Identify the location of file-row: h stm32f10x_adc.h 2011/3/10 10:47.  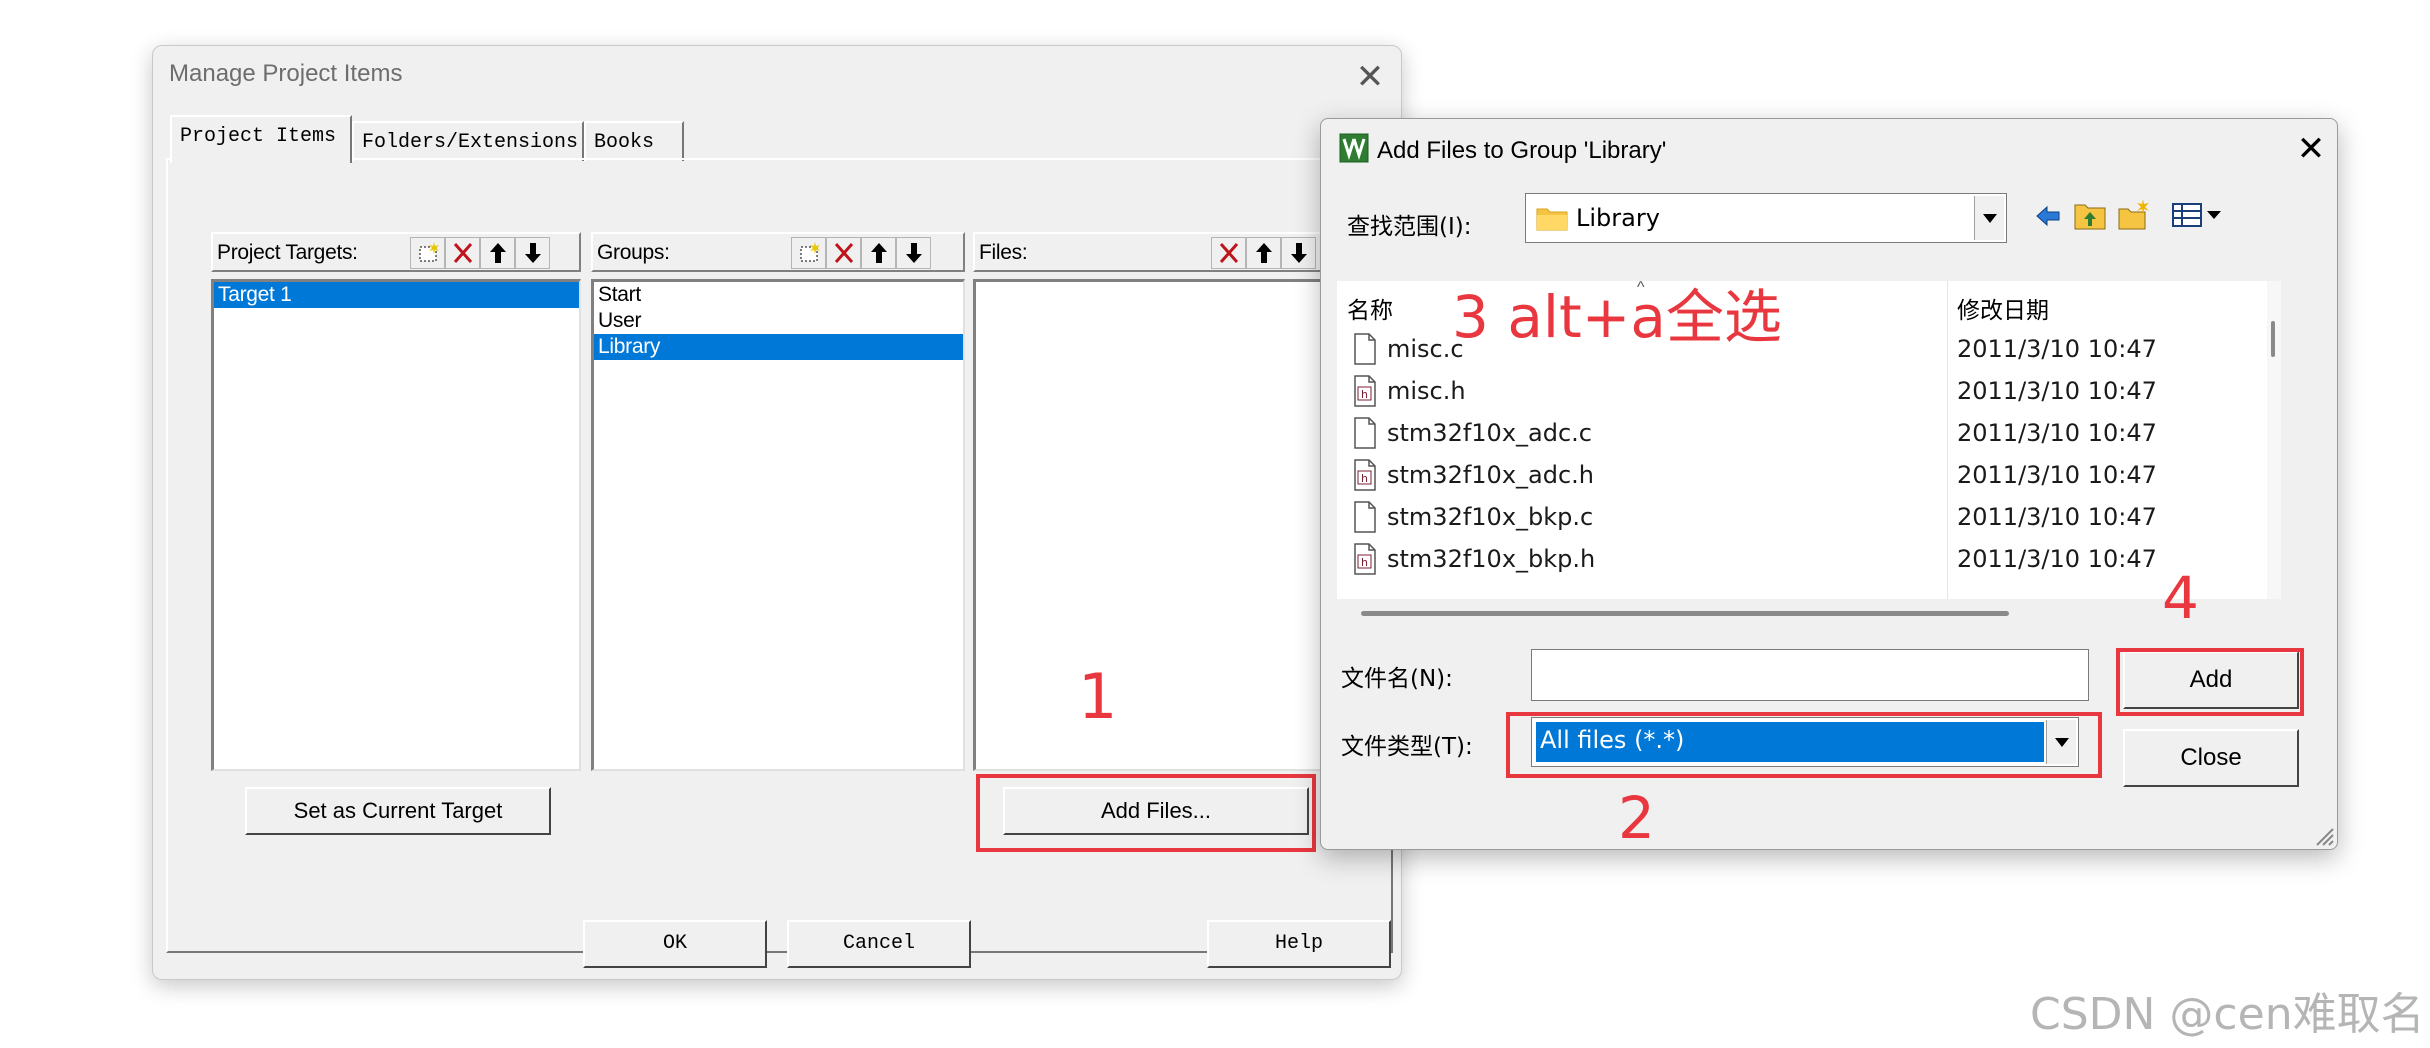
(1802, 476).